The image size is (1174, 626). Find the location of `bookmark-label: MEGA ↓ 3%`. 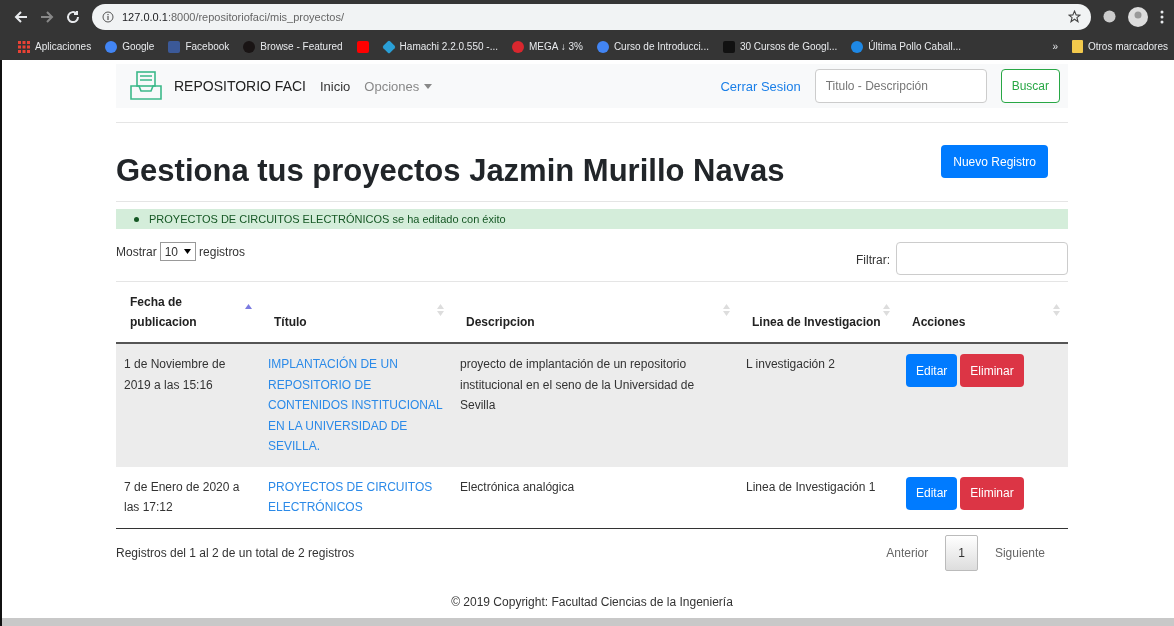

bookmark-label: MEGA ↓ 3% is located at coordinates (556, 46).